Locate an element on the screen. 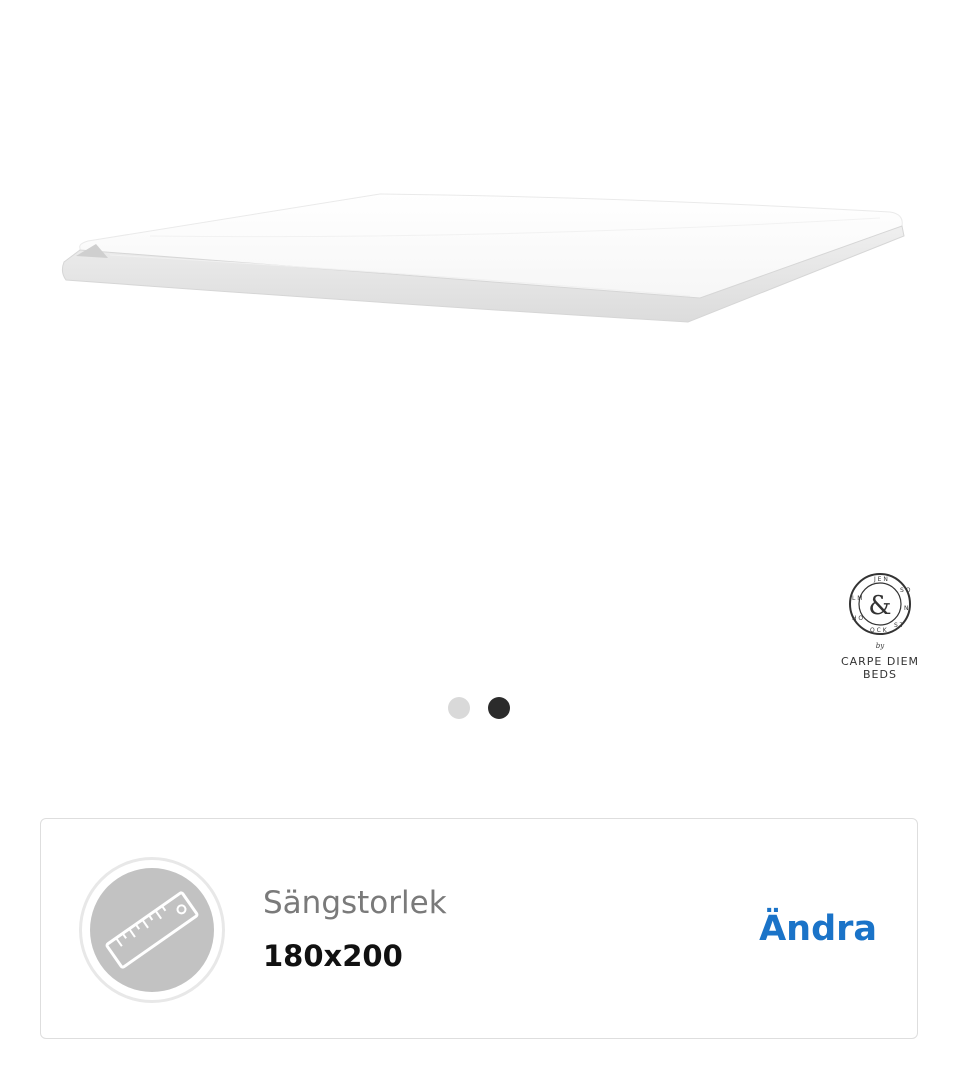 The image size is (960, 1084). svg-text: J E N is located at coordinates (880, 579).